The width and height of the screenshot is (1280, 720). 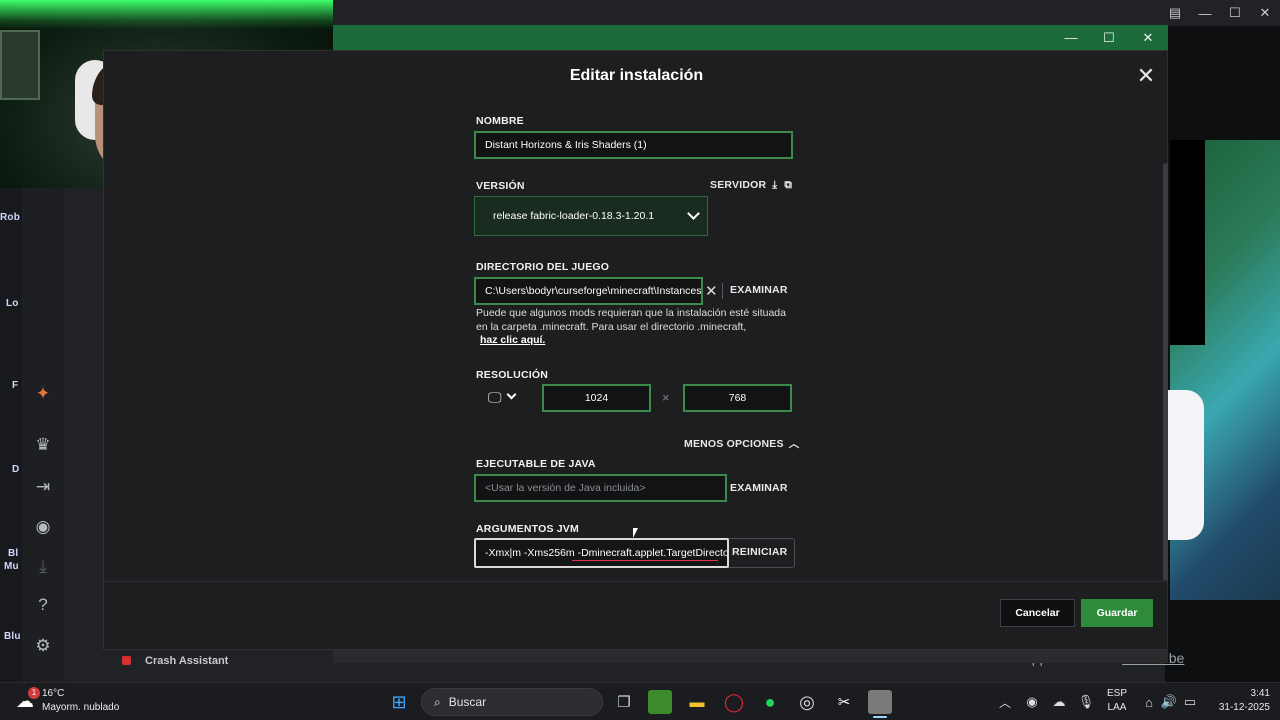 I want to click on version-label: VERSIÓN, so click(x=500, y=186).